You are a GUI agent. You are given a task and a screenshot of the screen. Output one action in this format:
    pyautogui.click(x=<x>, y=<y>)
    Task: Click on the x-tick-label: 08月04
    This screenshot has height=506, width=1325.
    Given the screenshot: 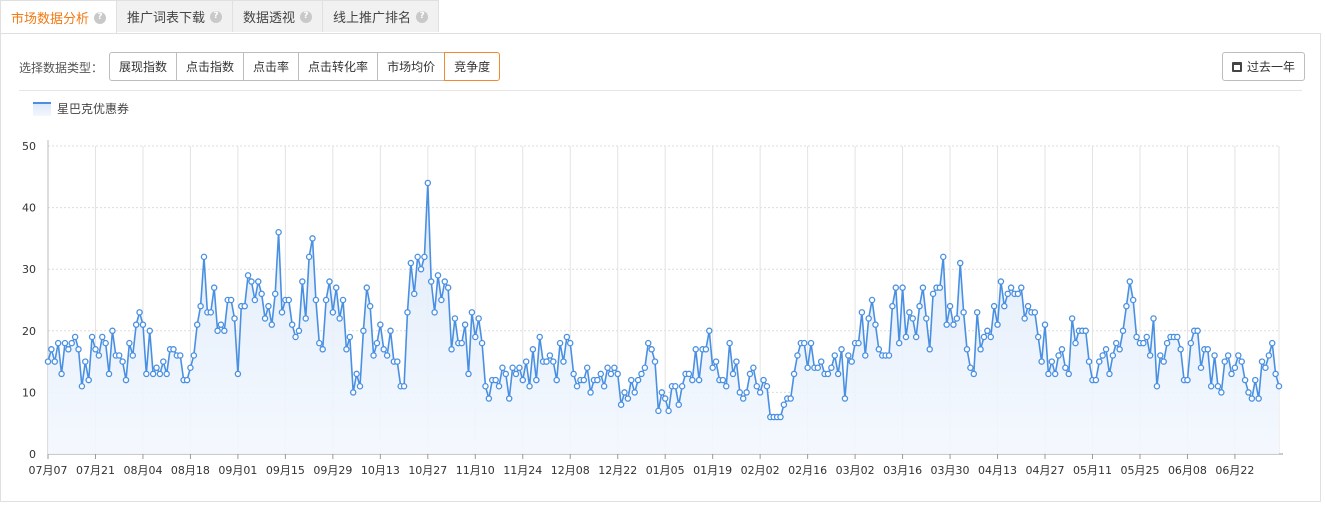 What is the action you would take?
    pyautogui.click(x=142, y=470)
    